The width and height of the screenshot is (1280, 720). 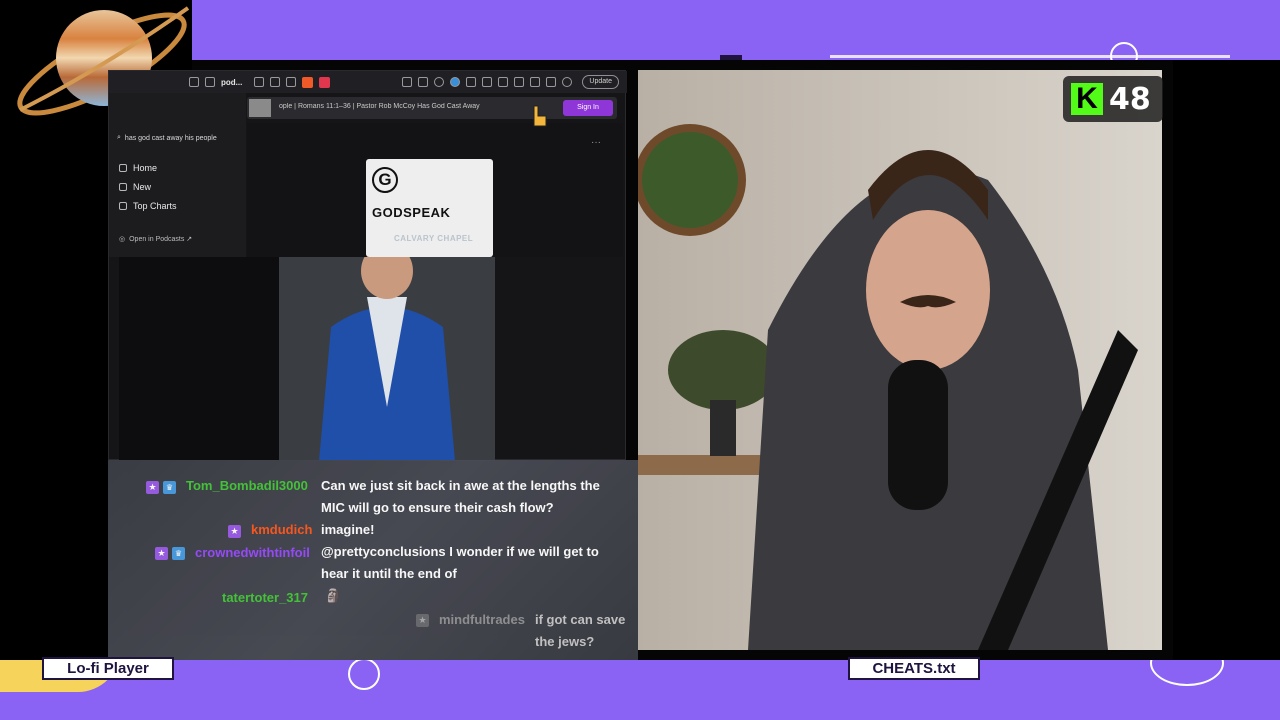 I want to click on viewer-count-badge: K 48, so click(x=1113, y=99).